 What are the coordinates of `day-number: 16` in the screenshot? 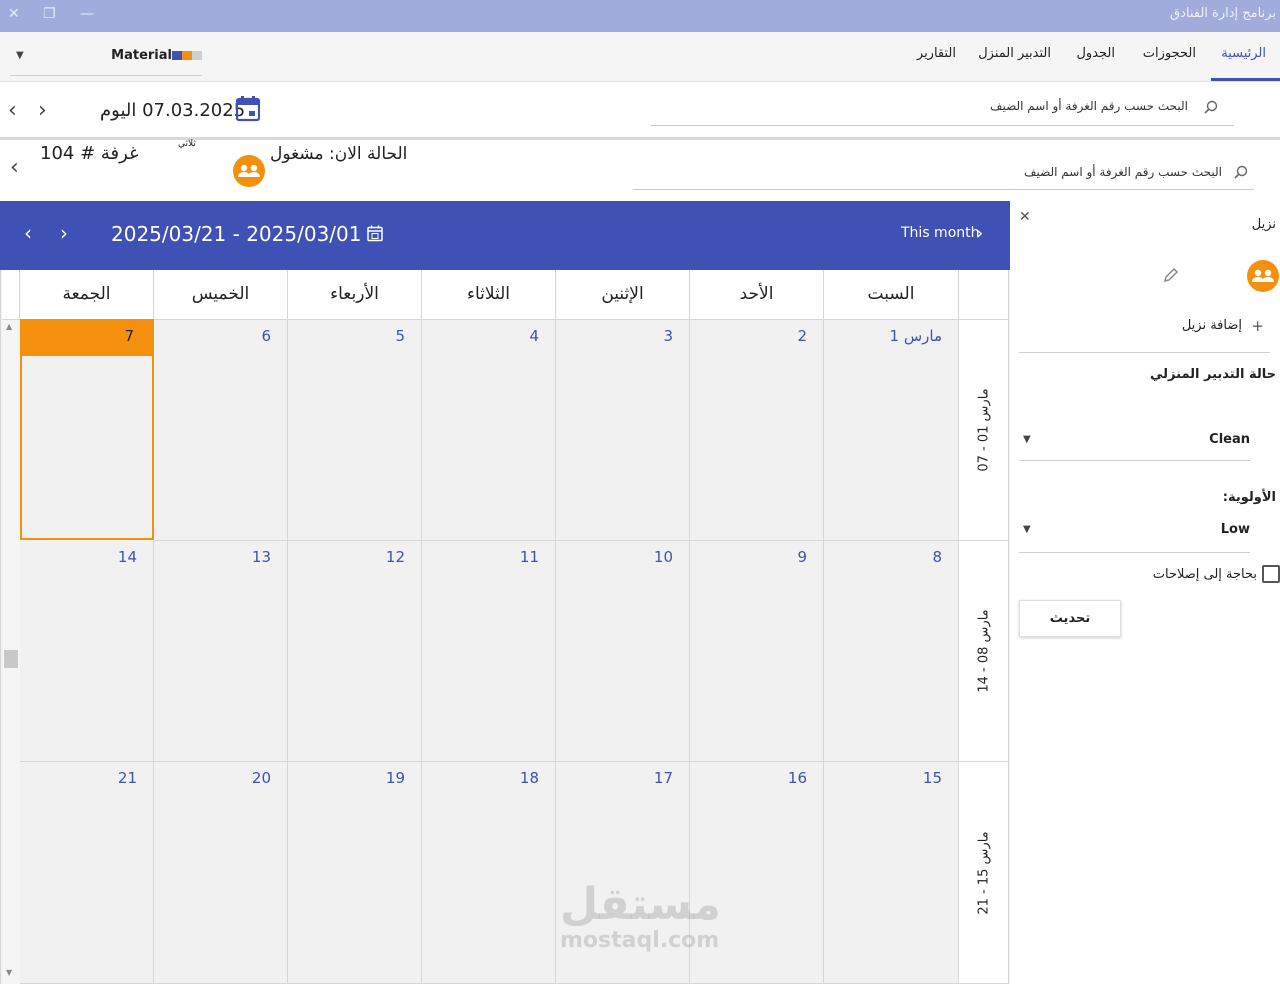 It's located at (797, 778).